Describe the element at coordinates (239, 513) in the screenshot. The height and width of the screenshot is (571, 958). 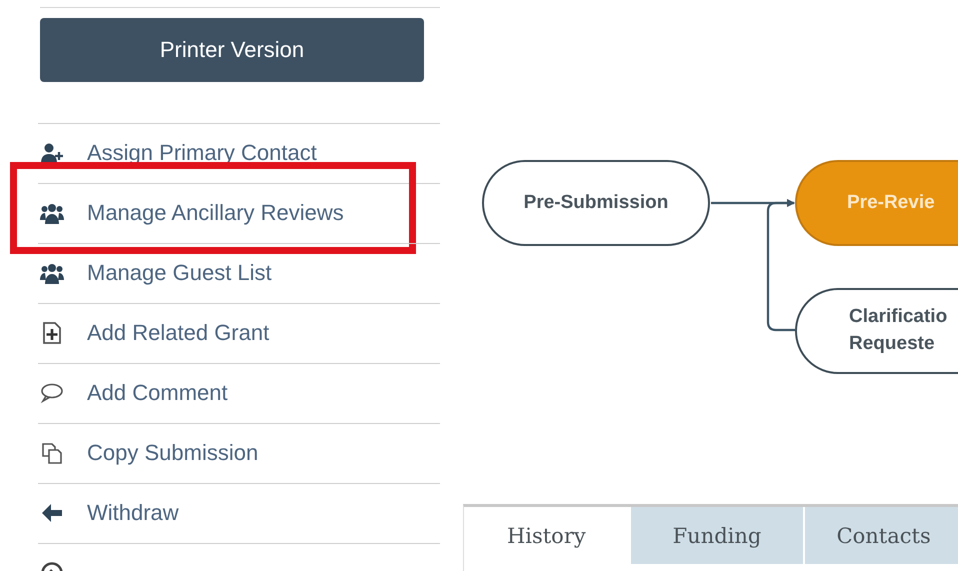
I see `sidebar-menu-item: Withdraw` at that location.